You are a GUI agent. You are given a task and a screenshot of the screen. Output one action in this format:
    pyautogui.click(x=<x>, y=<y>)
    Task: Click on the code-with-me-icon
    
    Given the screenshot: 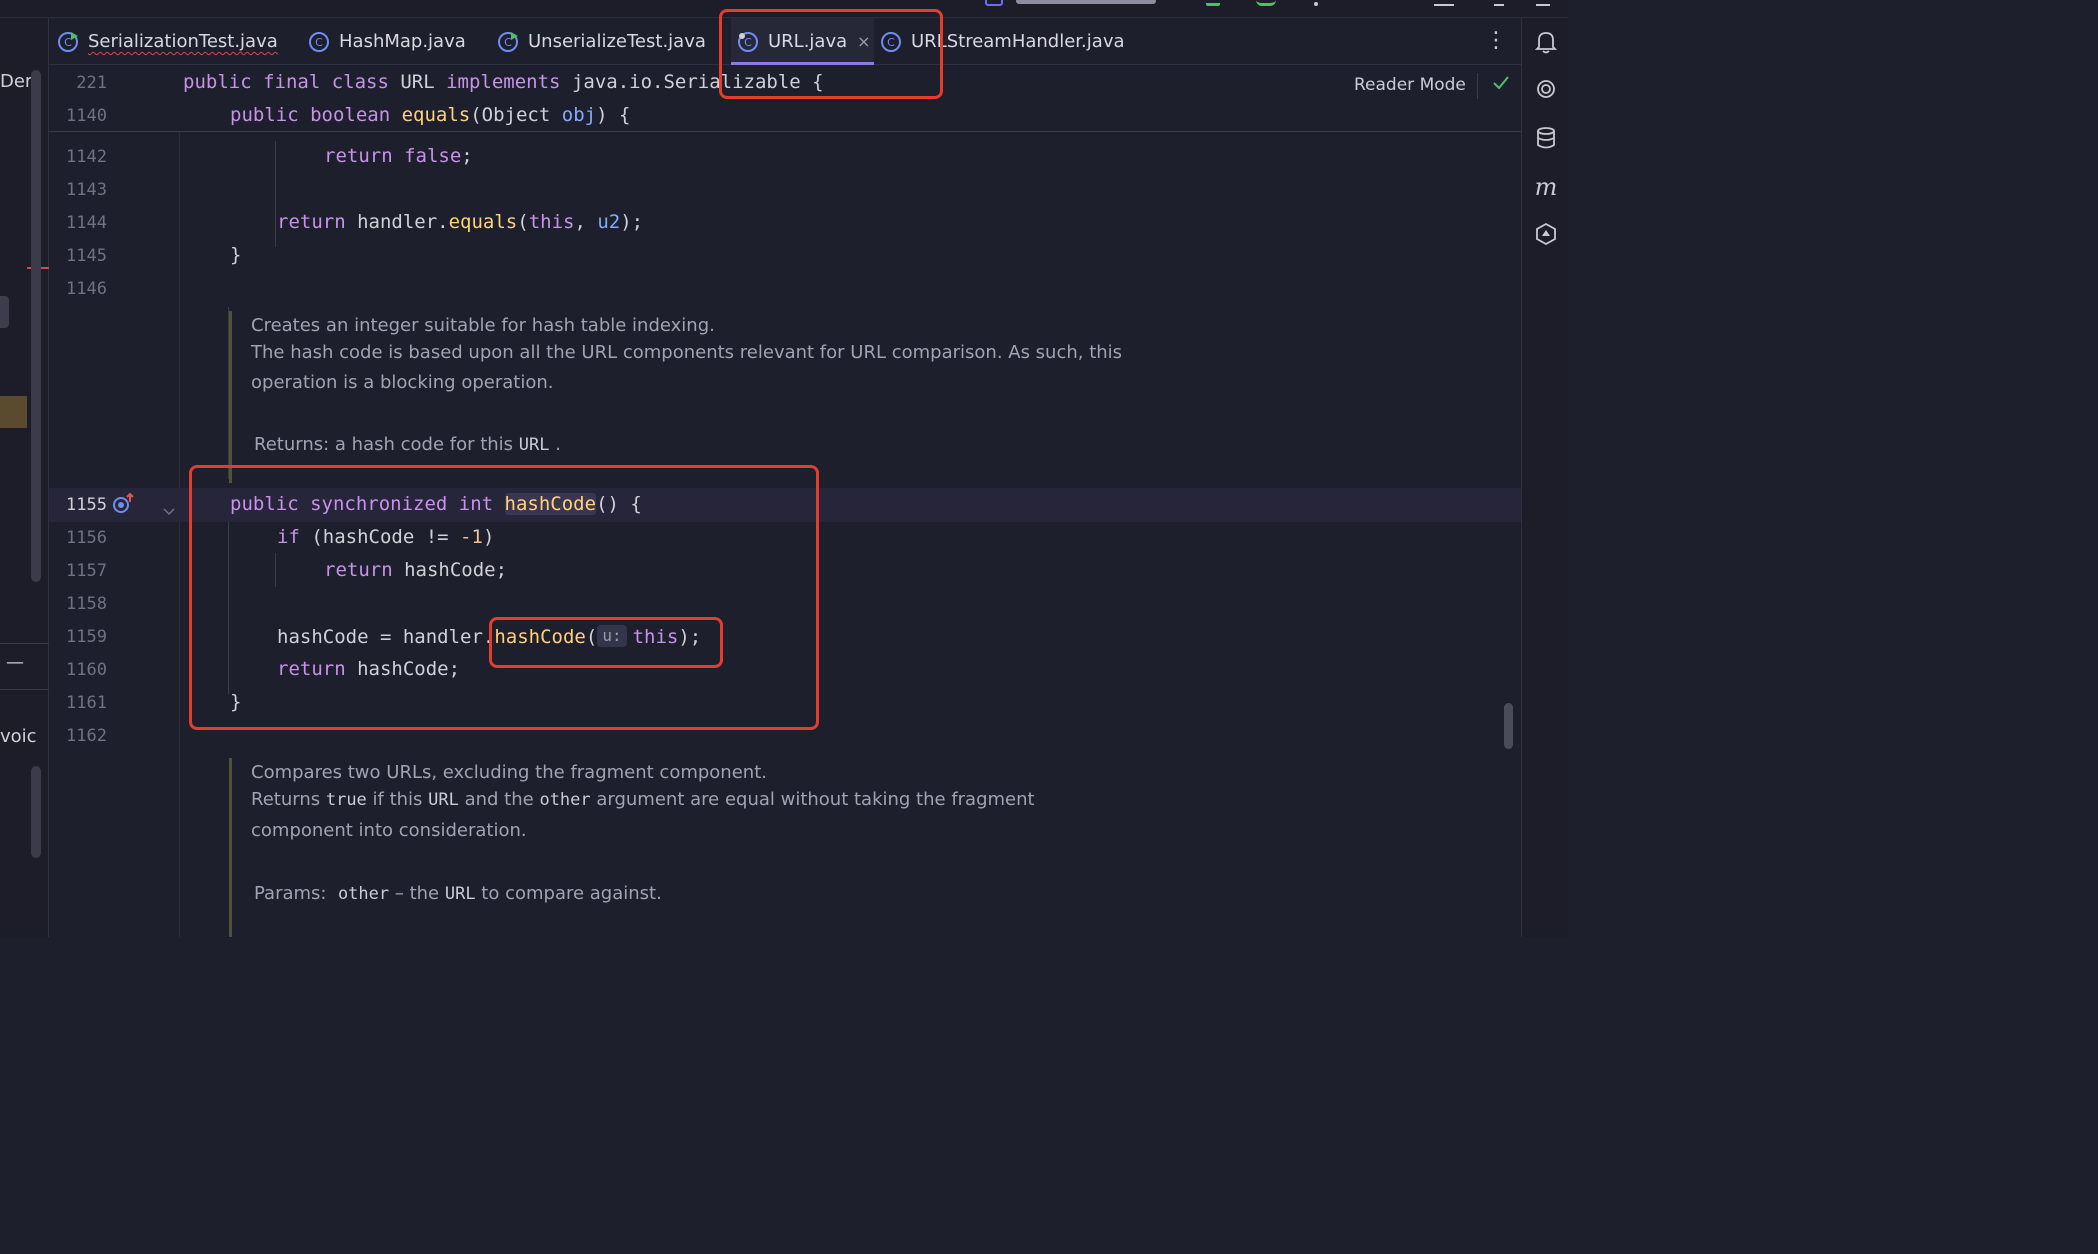 What is the action you would take?
    pyautogui.click(x=1444, y=3)
    